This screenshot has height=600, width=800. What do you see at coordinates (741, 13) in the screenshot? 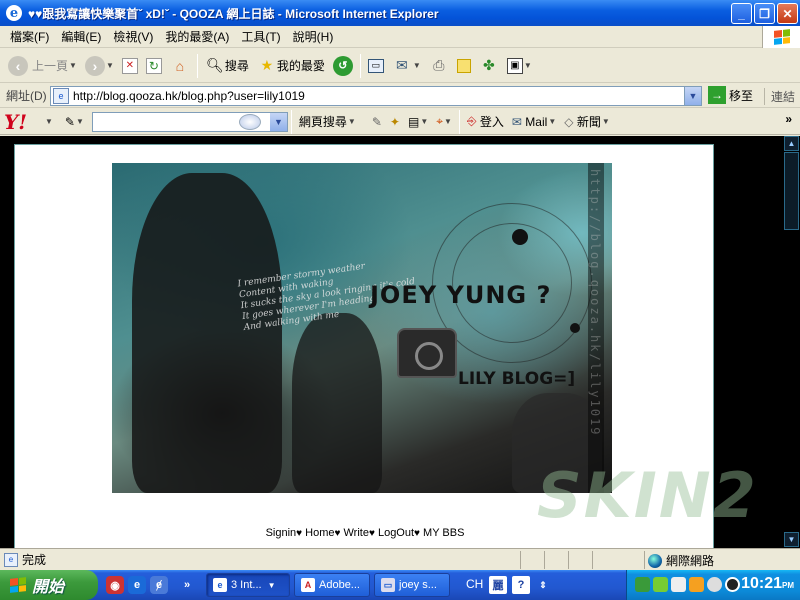
I see `minimize-button: _` at bounding box center [741, 13].